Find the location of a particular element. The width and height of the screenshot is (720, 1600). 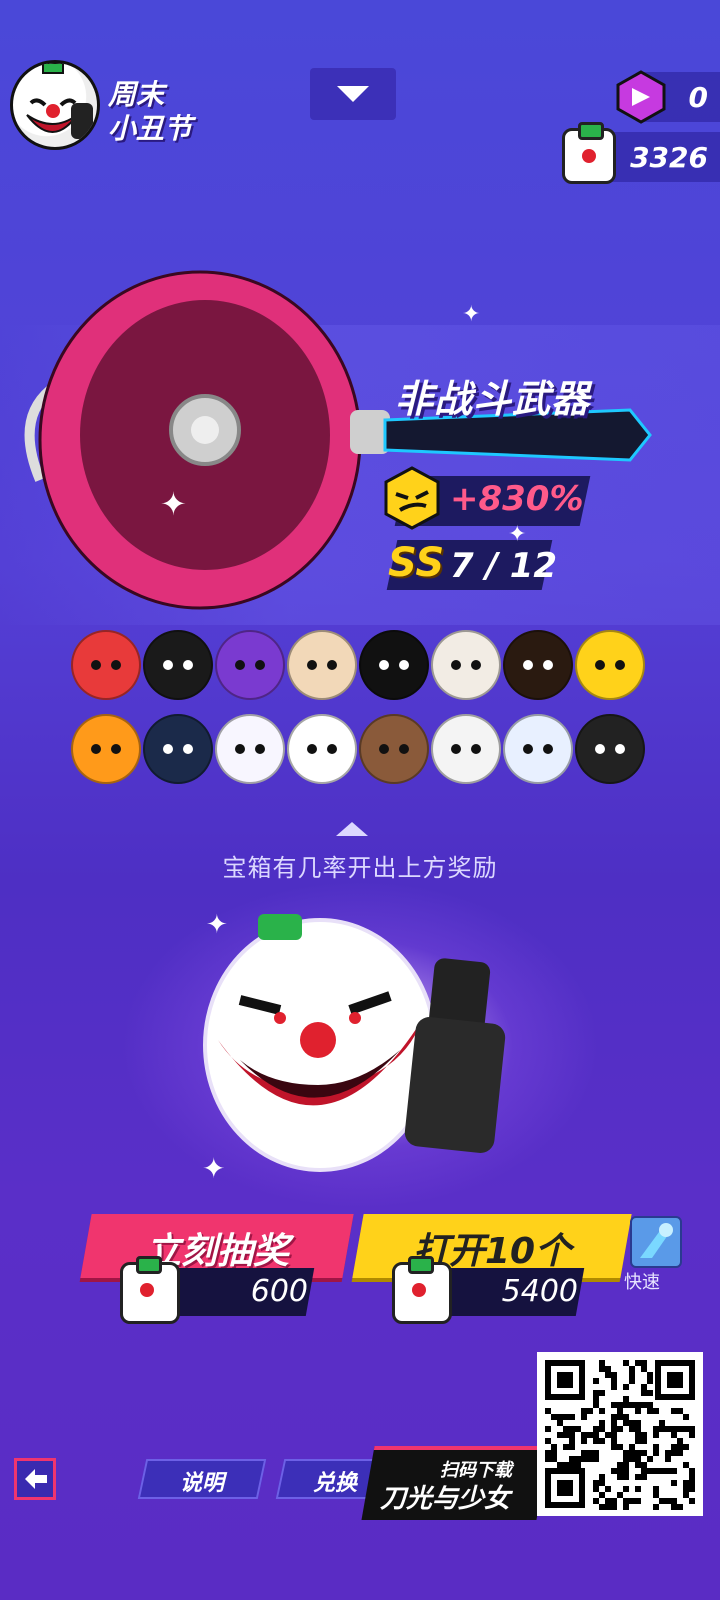

clown-chest-icon is located at coordinates (360, 1045).